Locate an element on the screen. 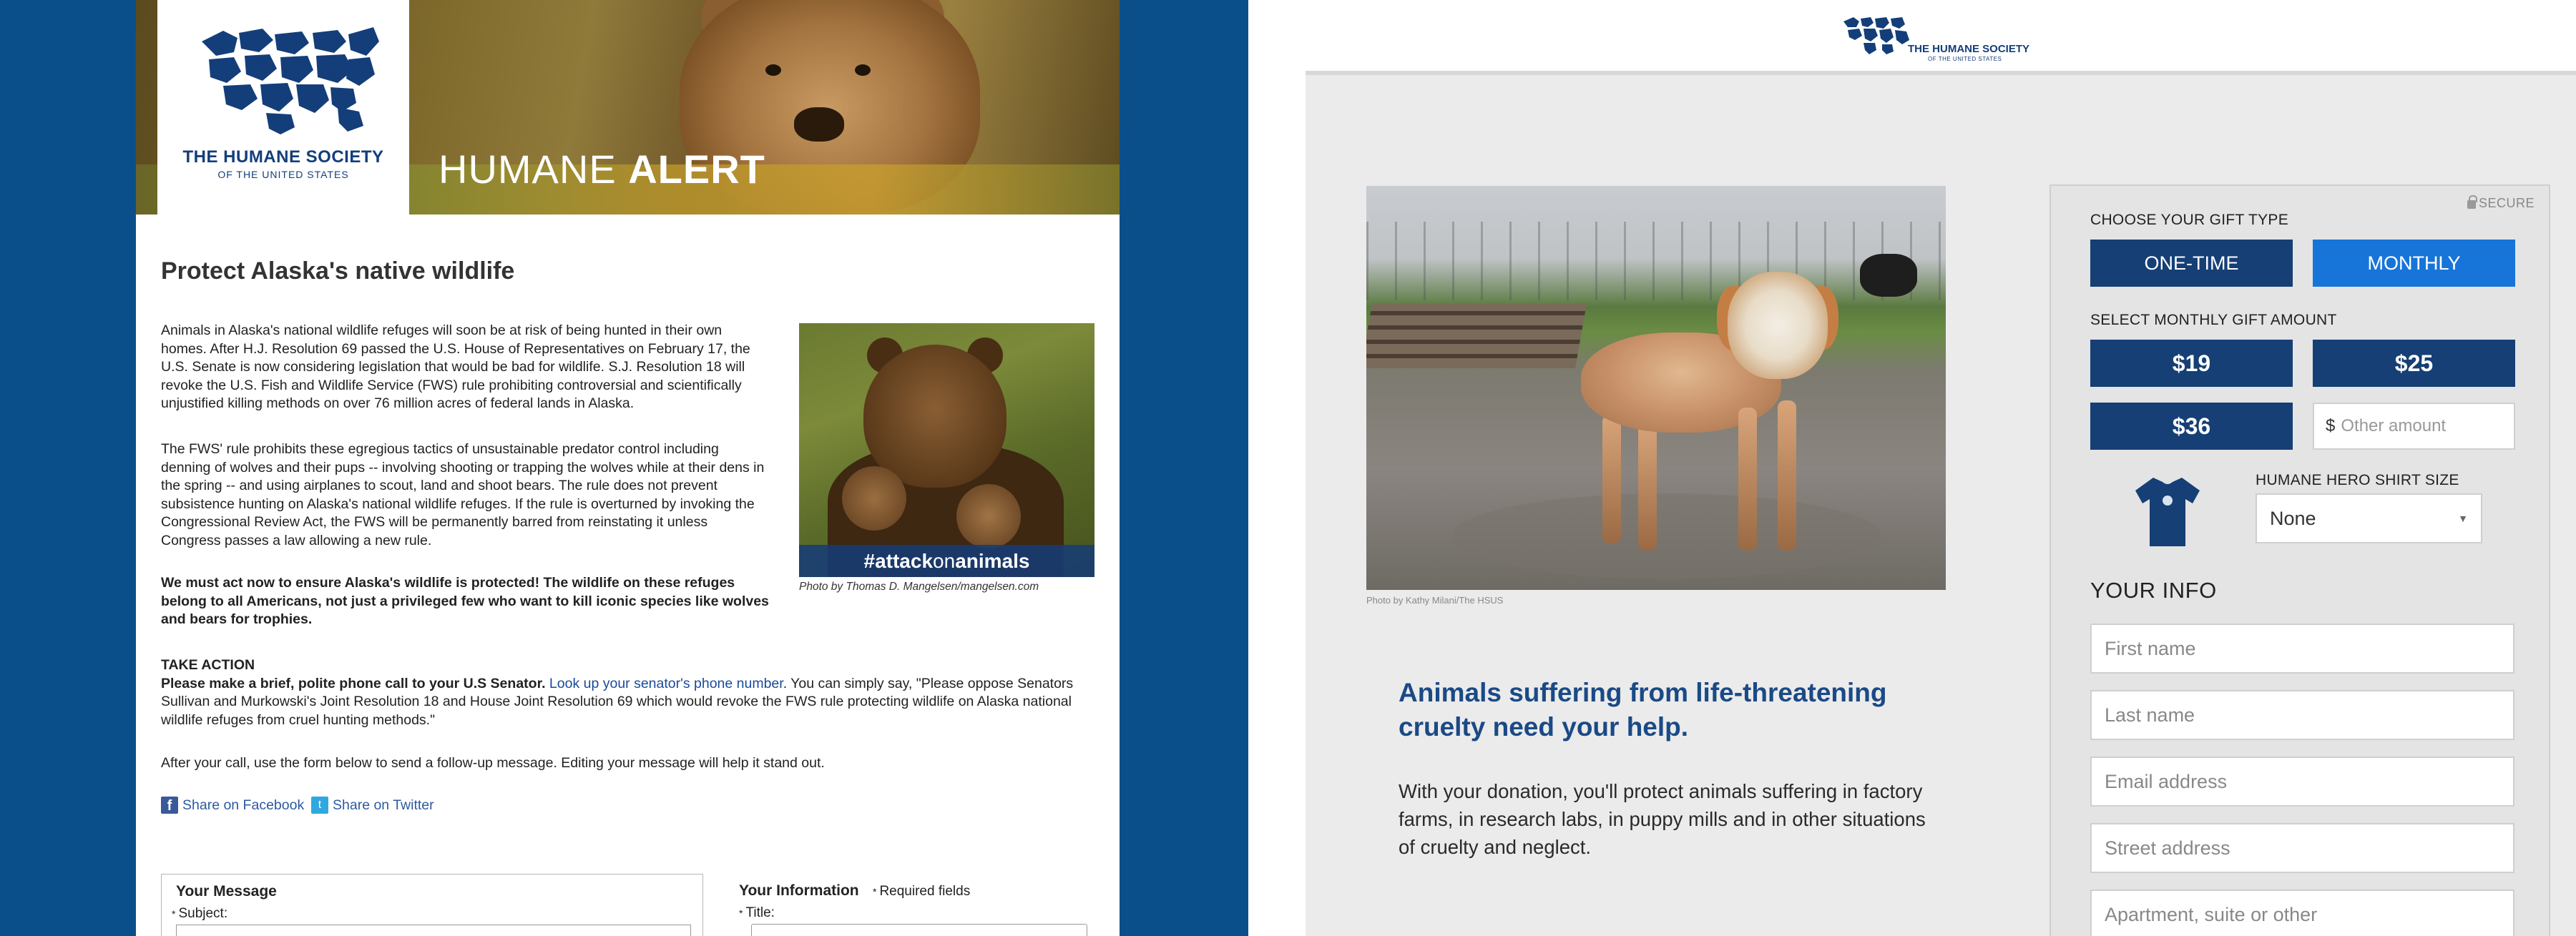  other-amount-field: $ is located at coordinates (2414, 426).